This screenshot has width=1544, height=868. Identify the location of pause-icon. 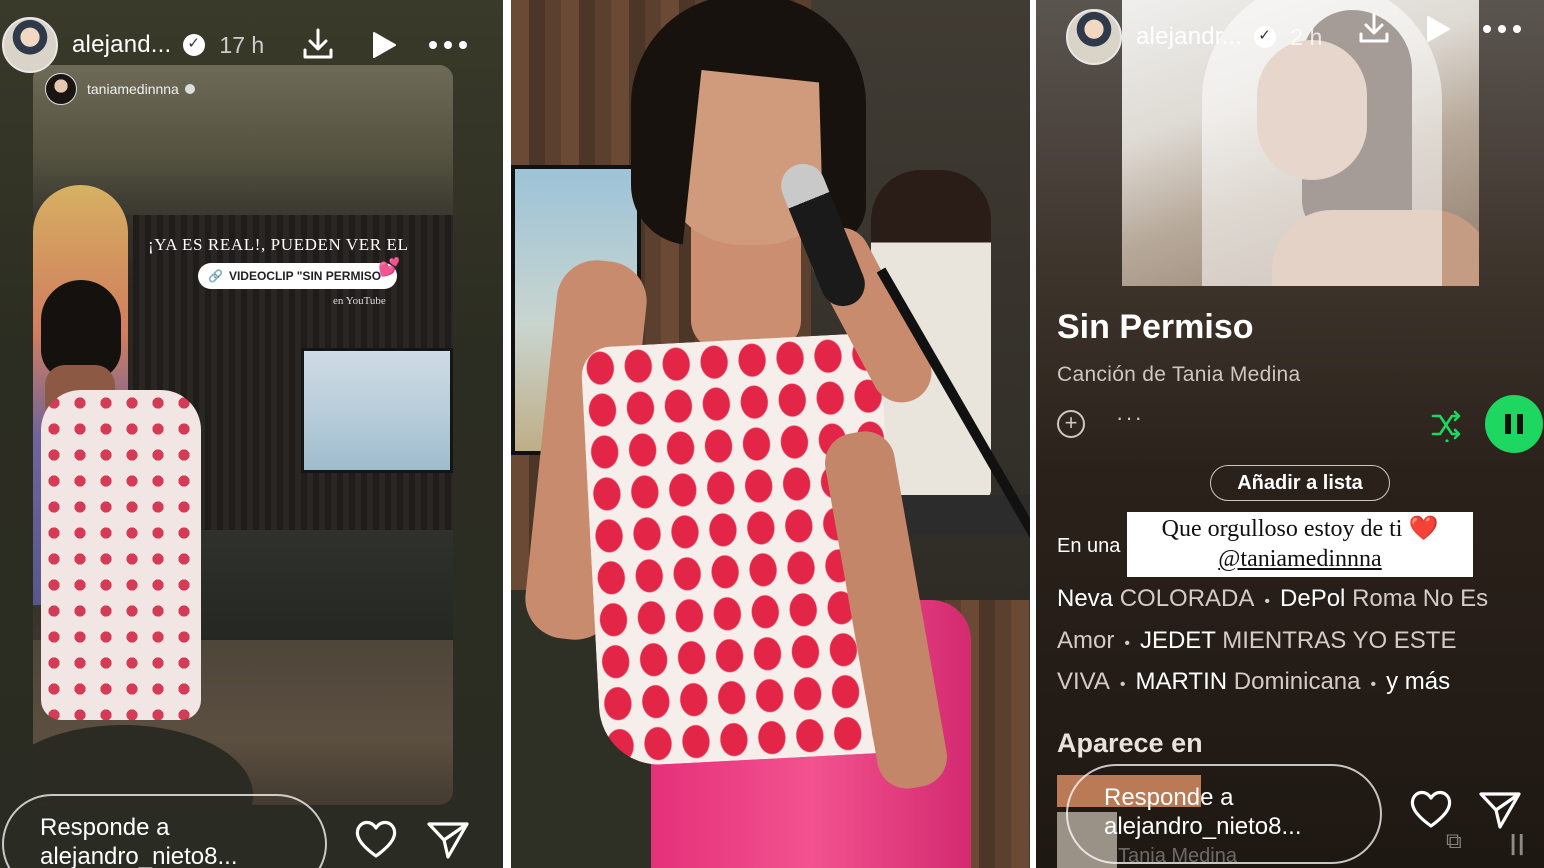
(1508, 424).